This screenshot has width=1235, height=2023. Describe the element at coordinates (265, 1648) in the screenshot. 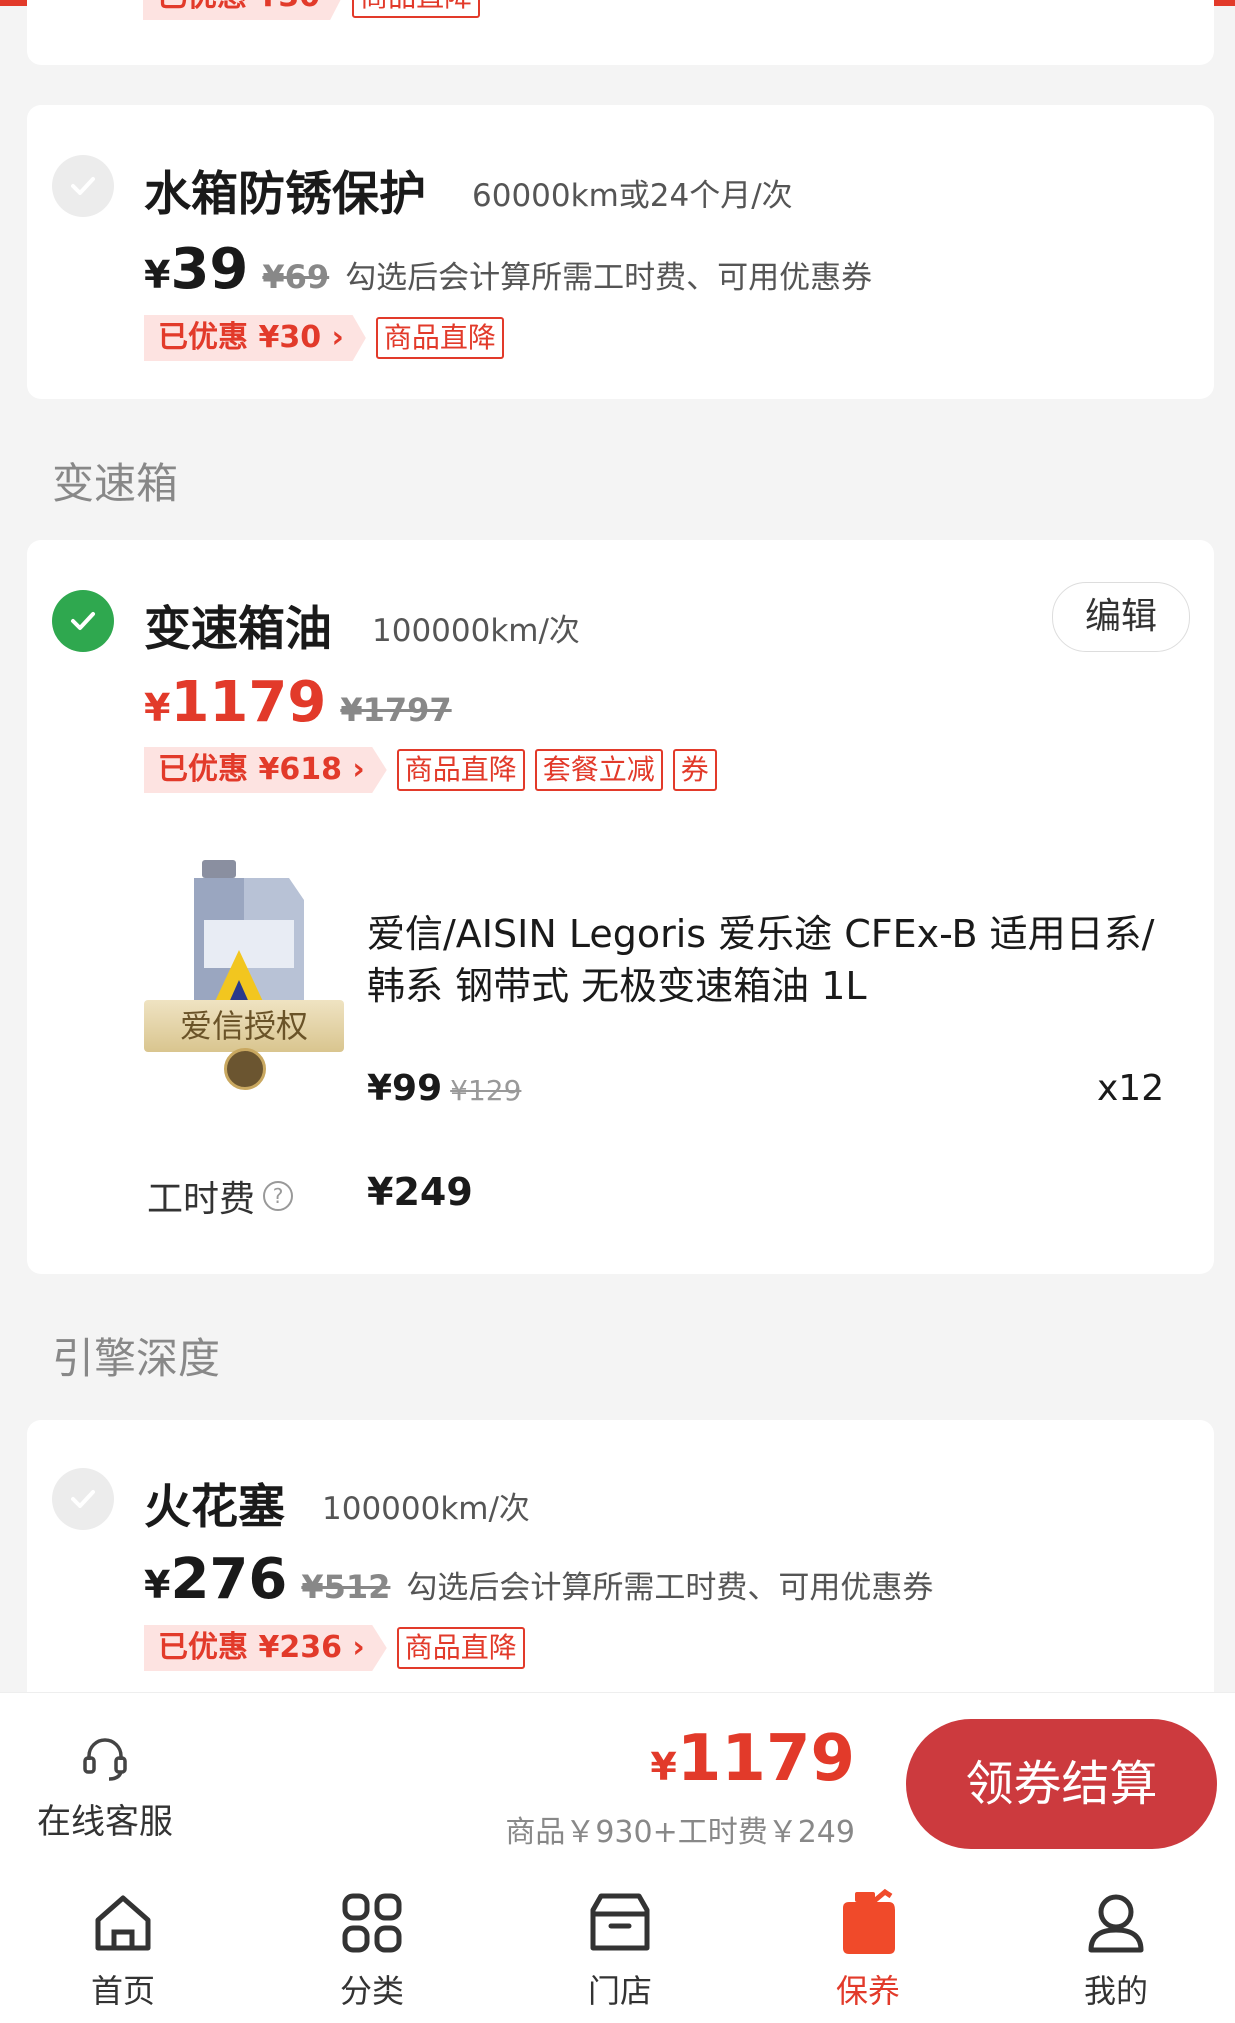

I see `discount-badge: 已优惠 ¥236 ›` at that location.